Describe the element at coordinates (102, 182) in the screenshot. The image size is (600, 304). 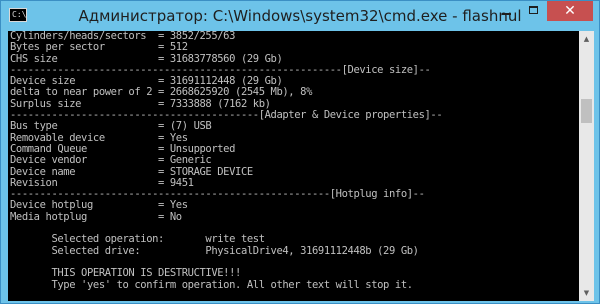
I see `console-line: Revision = 9451` at that location.